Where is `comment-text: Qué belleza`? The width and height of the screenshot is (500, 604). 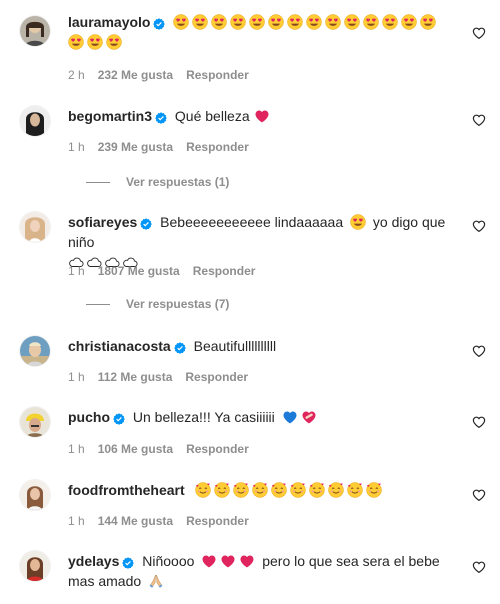 comment-text: Qué belleza is located at coordinates (212, 116).